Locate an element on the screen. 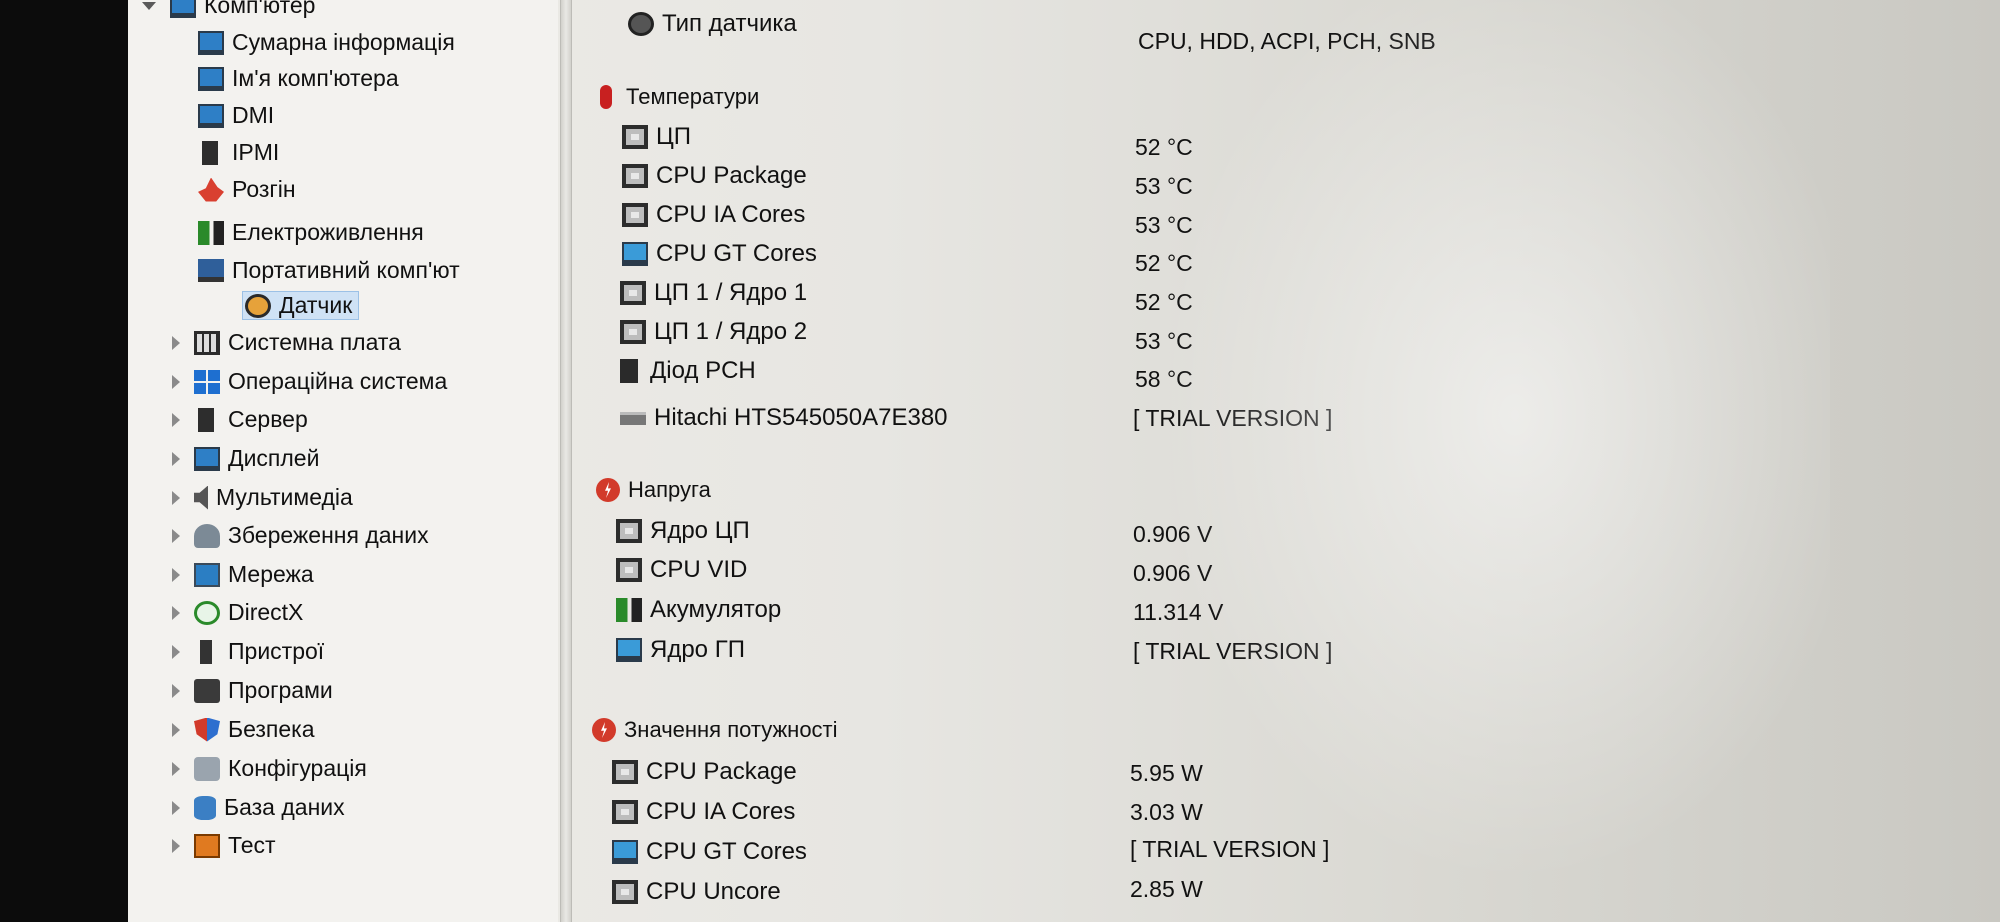 The height and width of the screenshot is (922, 2000). section-voltage: Напруга is located at coordinates (653, 490).